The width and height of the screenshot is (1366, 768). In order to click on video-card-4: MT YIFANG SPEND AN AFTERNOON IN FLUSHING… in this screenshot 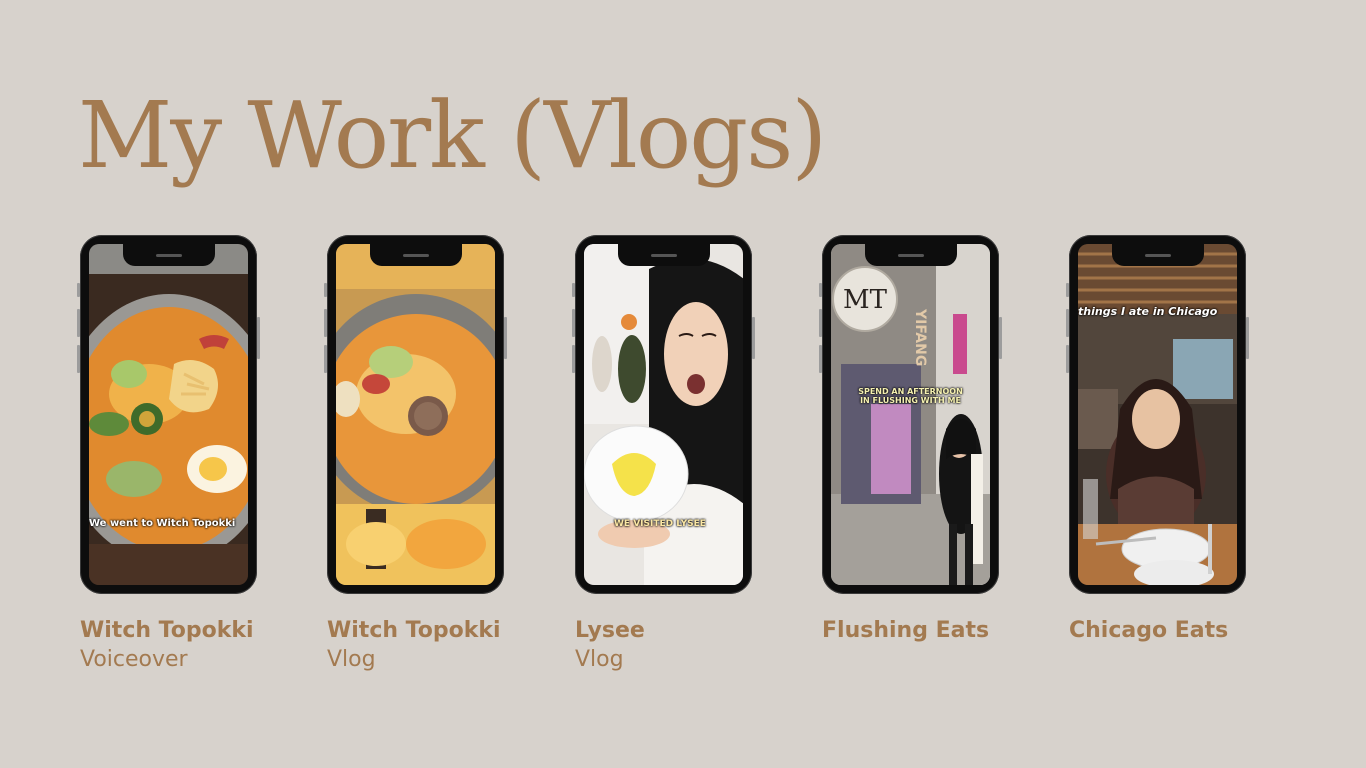, I will do `click(910, 440)`.